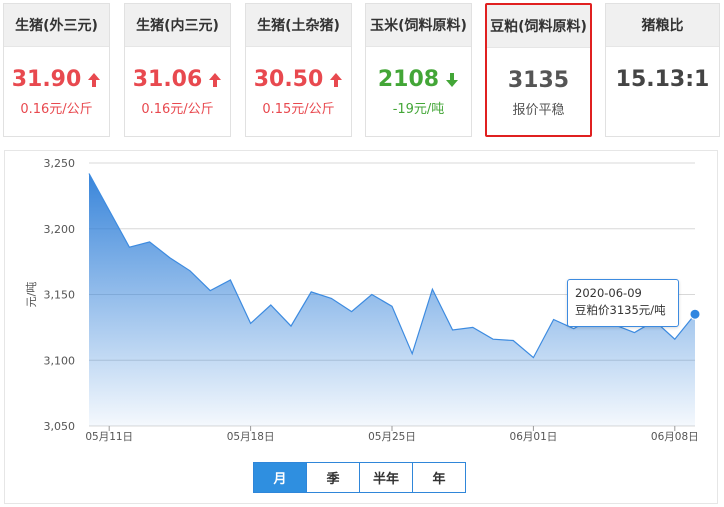  What do you see at coordinates (60, 426) in the screenshot?
I see `y-tick-label: 3,050` at bounding box center [60, 426].